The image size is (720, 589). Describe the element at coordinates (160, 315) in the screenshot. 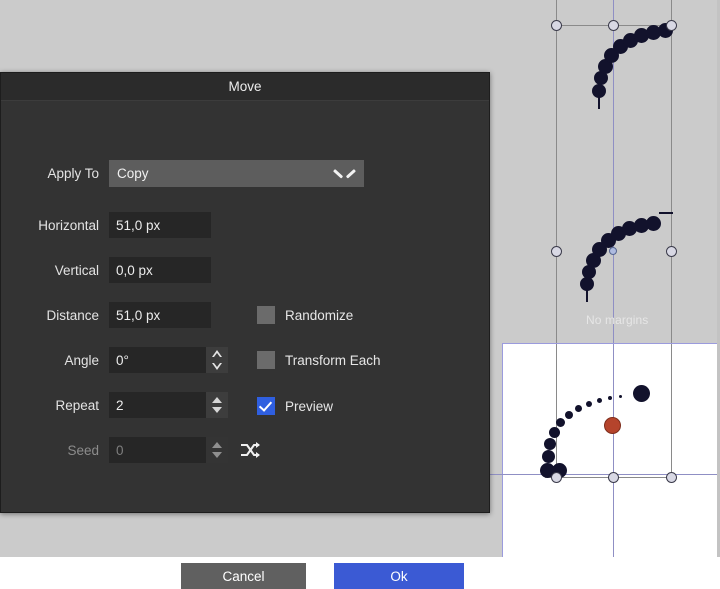

I see `distance-input` at that location.